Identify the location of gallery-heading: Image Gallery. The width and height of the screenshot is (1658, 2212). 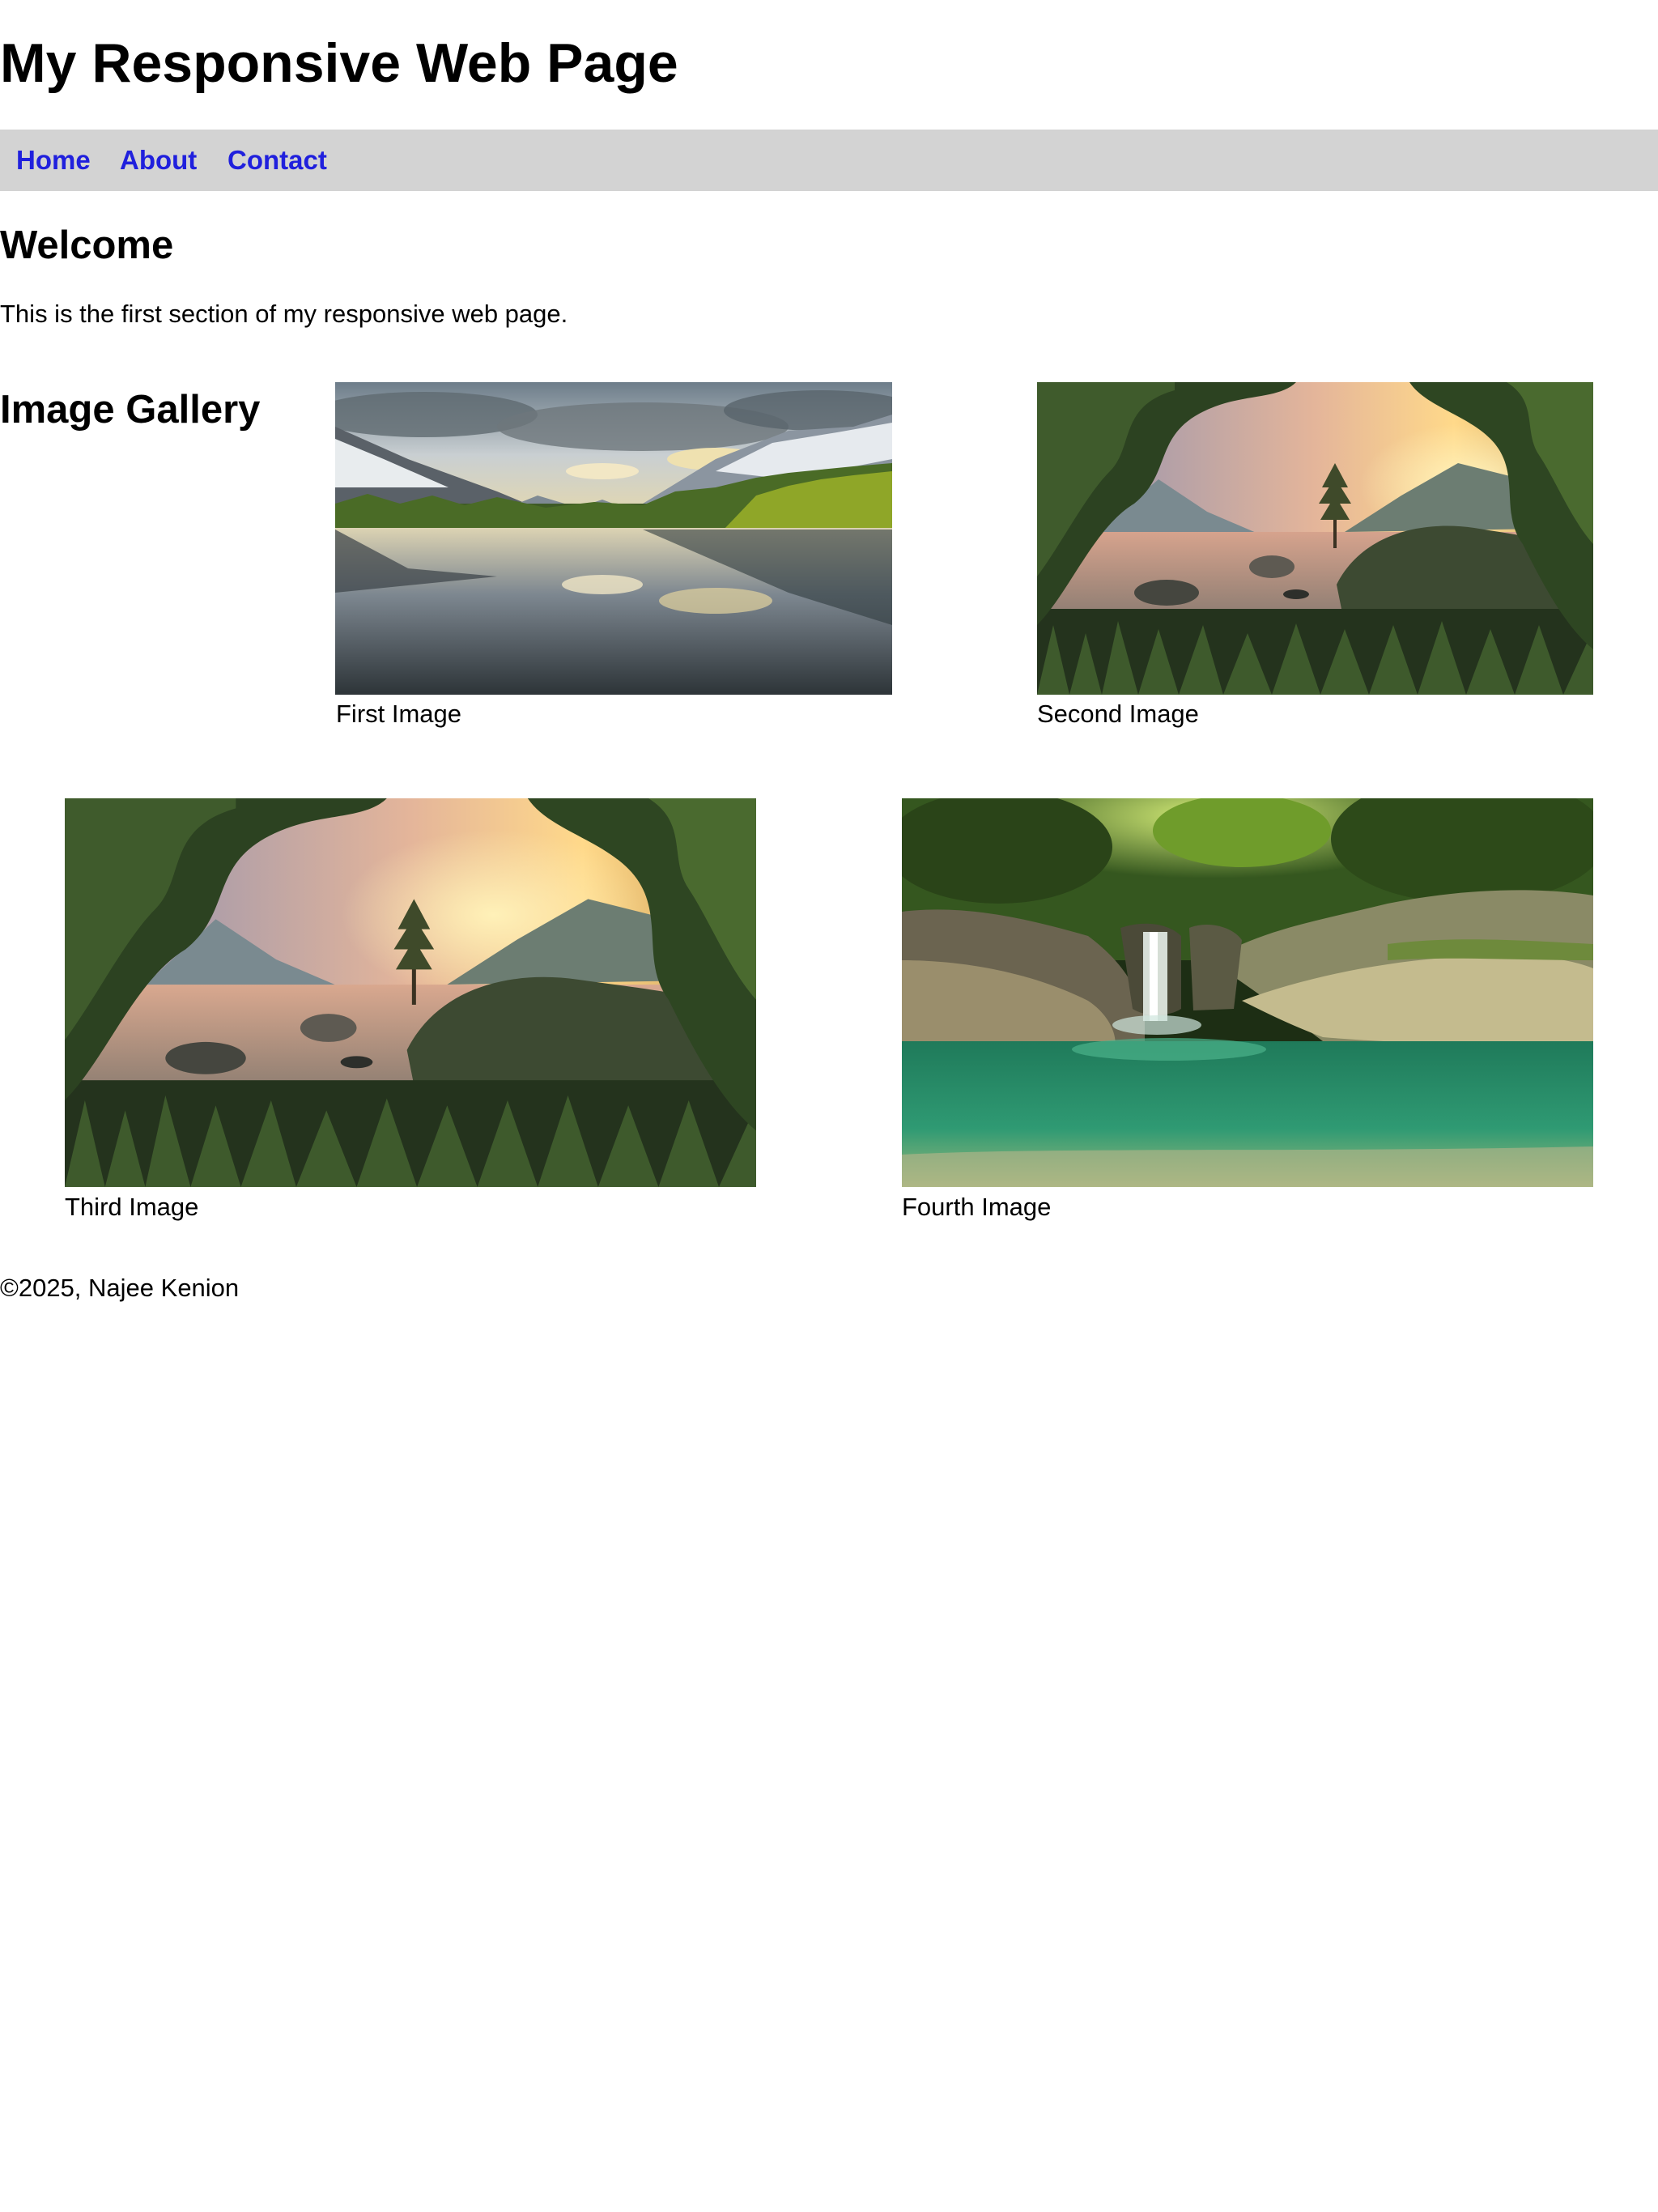
(130, 410).